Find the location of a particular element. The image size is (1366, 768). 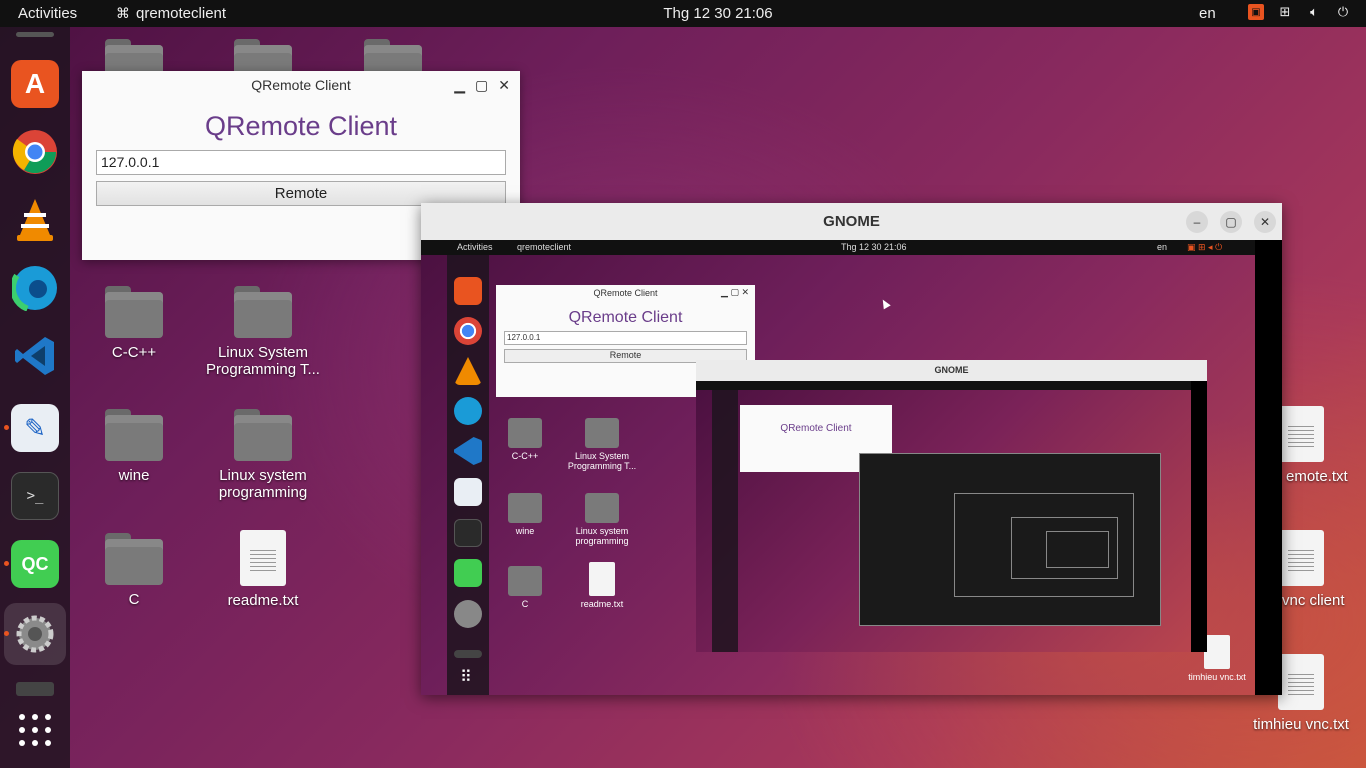

desktop-item-c-cpp: C-C++ is located at coordinates (134, 323).